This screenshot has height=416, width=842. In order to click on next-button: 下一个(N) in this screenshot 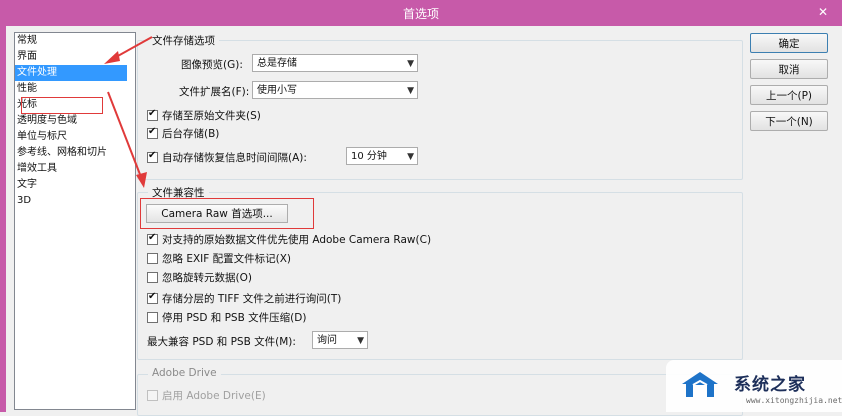, I will do `click(789, 121)`.